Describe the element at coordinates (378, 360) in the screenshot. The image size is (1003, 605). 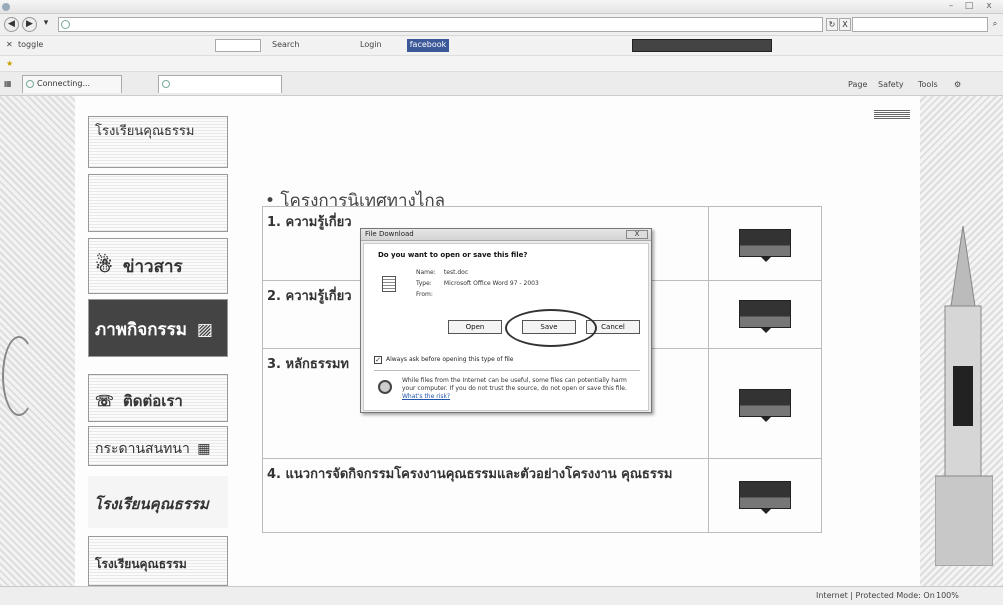
I see `always-ask-checkbox: ✓` at that location.